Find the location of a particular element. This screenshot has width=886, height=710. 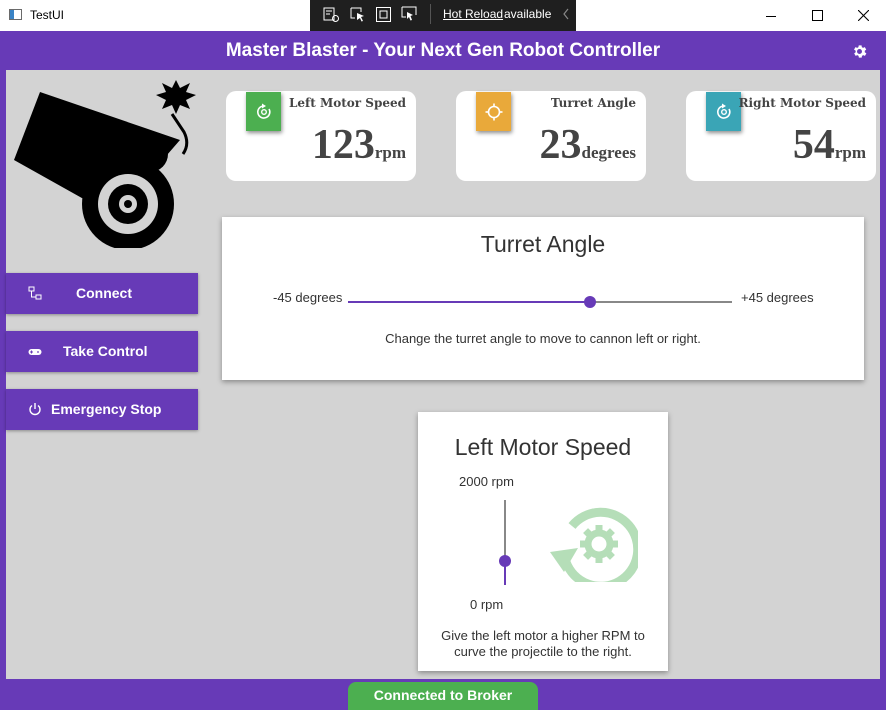

minimize-button is located at coordinates (771, 15).